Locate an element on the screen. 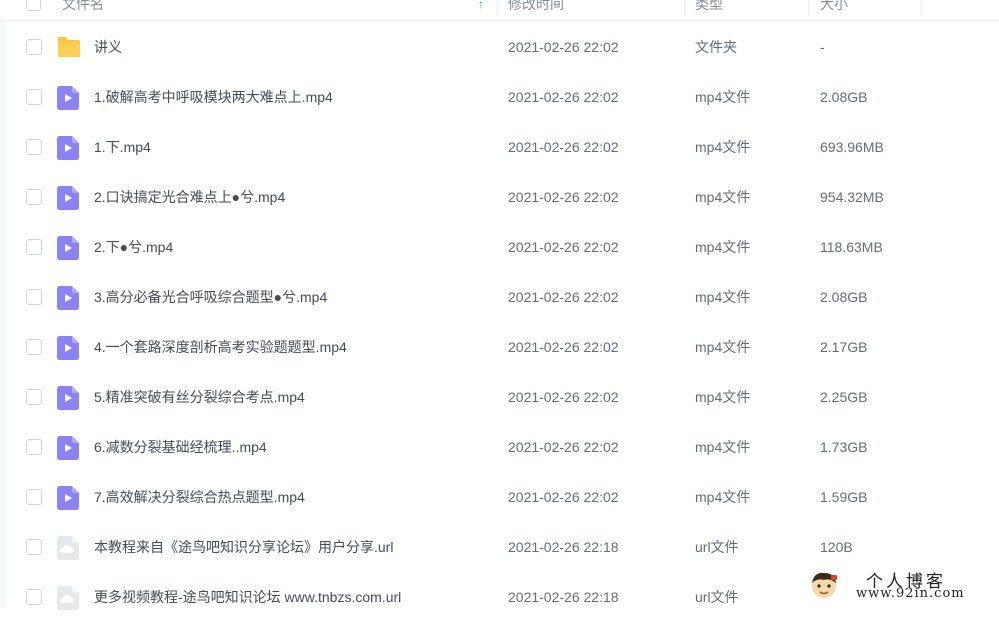 This screenshot has height=622, width=999. file-size: 954.32MB is located at coordinates (852, 197).